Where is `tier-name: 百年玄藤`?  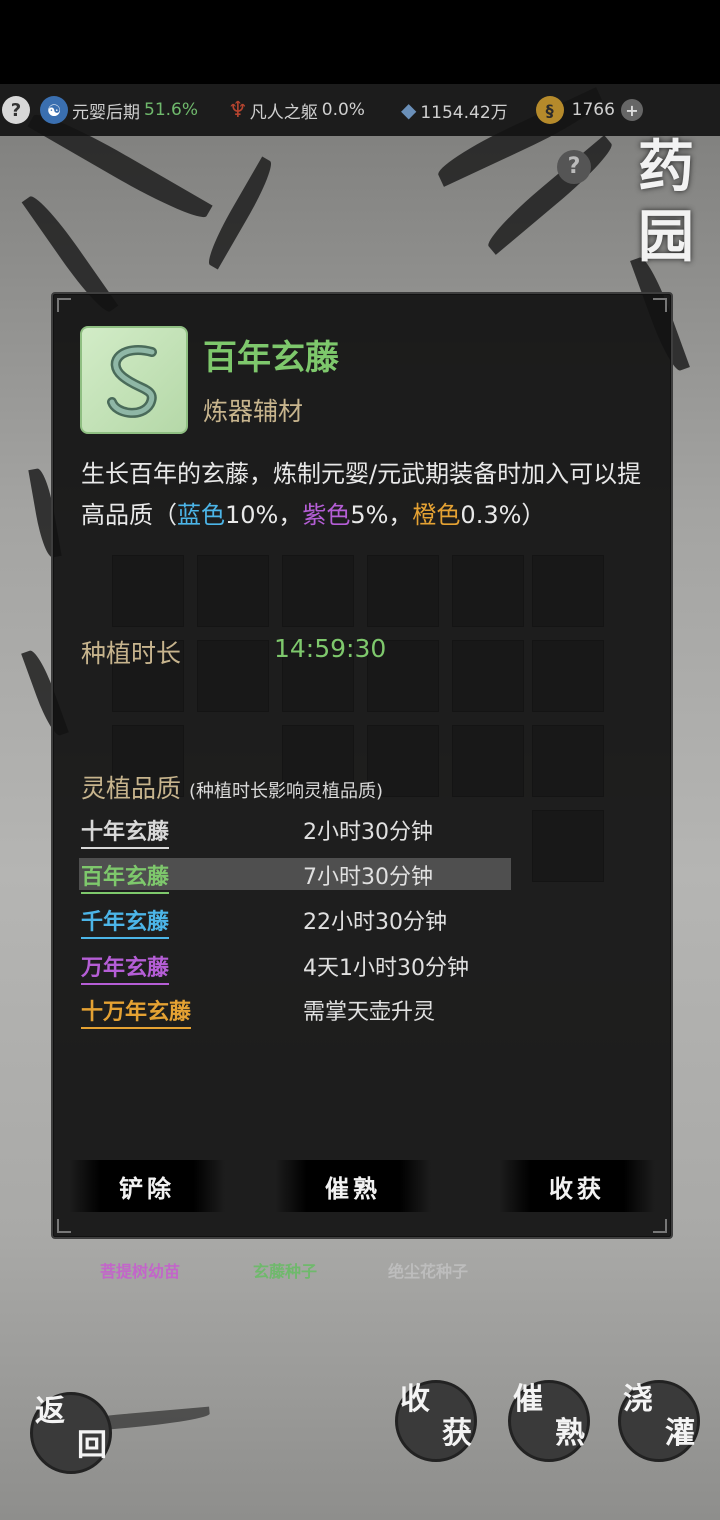
tier-name: 百年玄藤 is located at coordinates (125, 876).